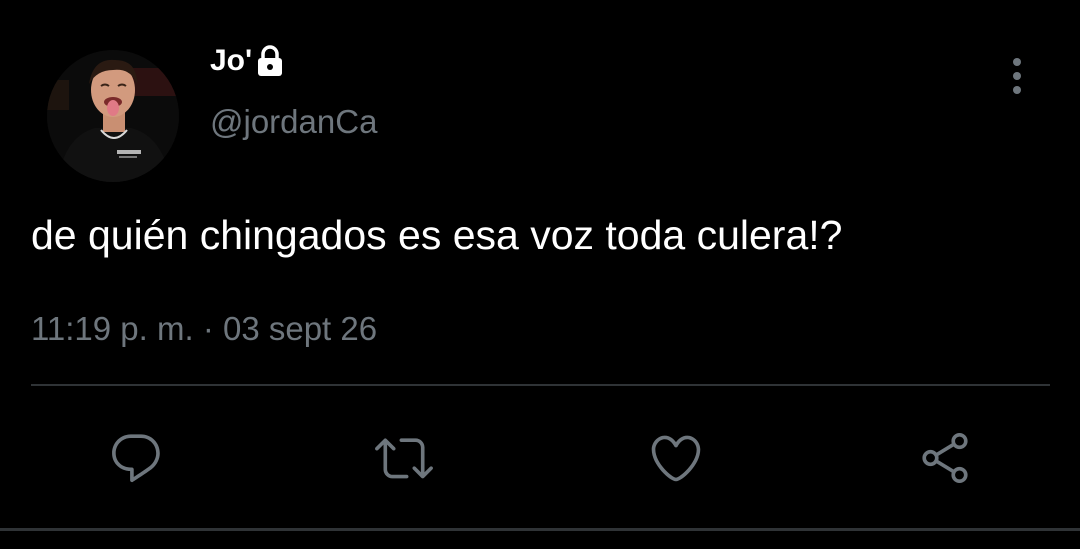 This screenshot has height=549, width=1080. I want to click on heart-icon, so click(676, 458).